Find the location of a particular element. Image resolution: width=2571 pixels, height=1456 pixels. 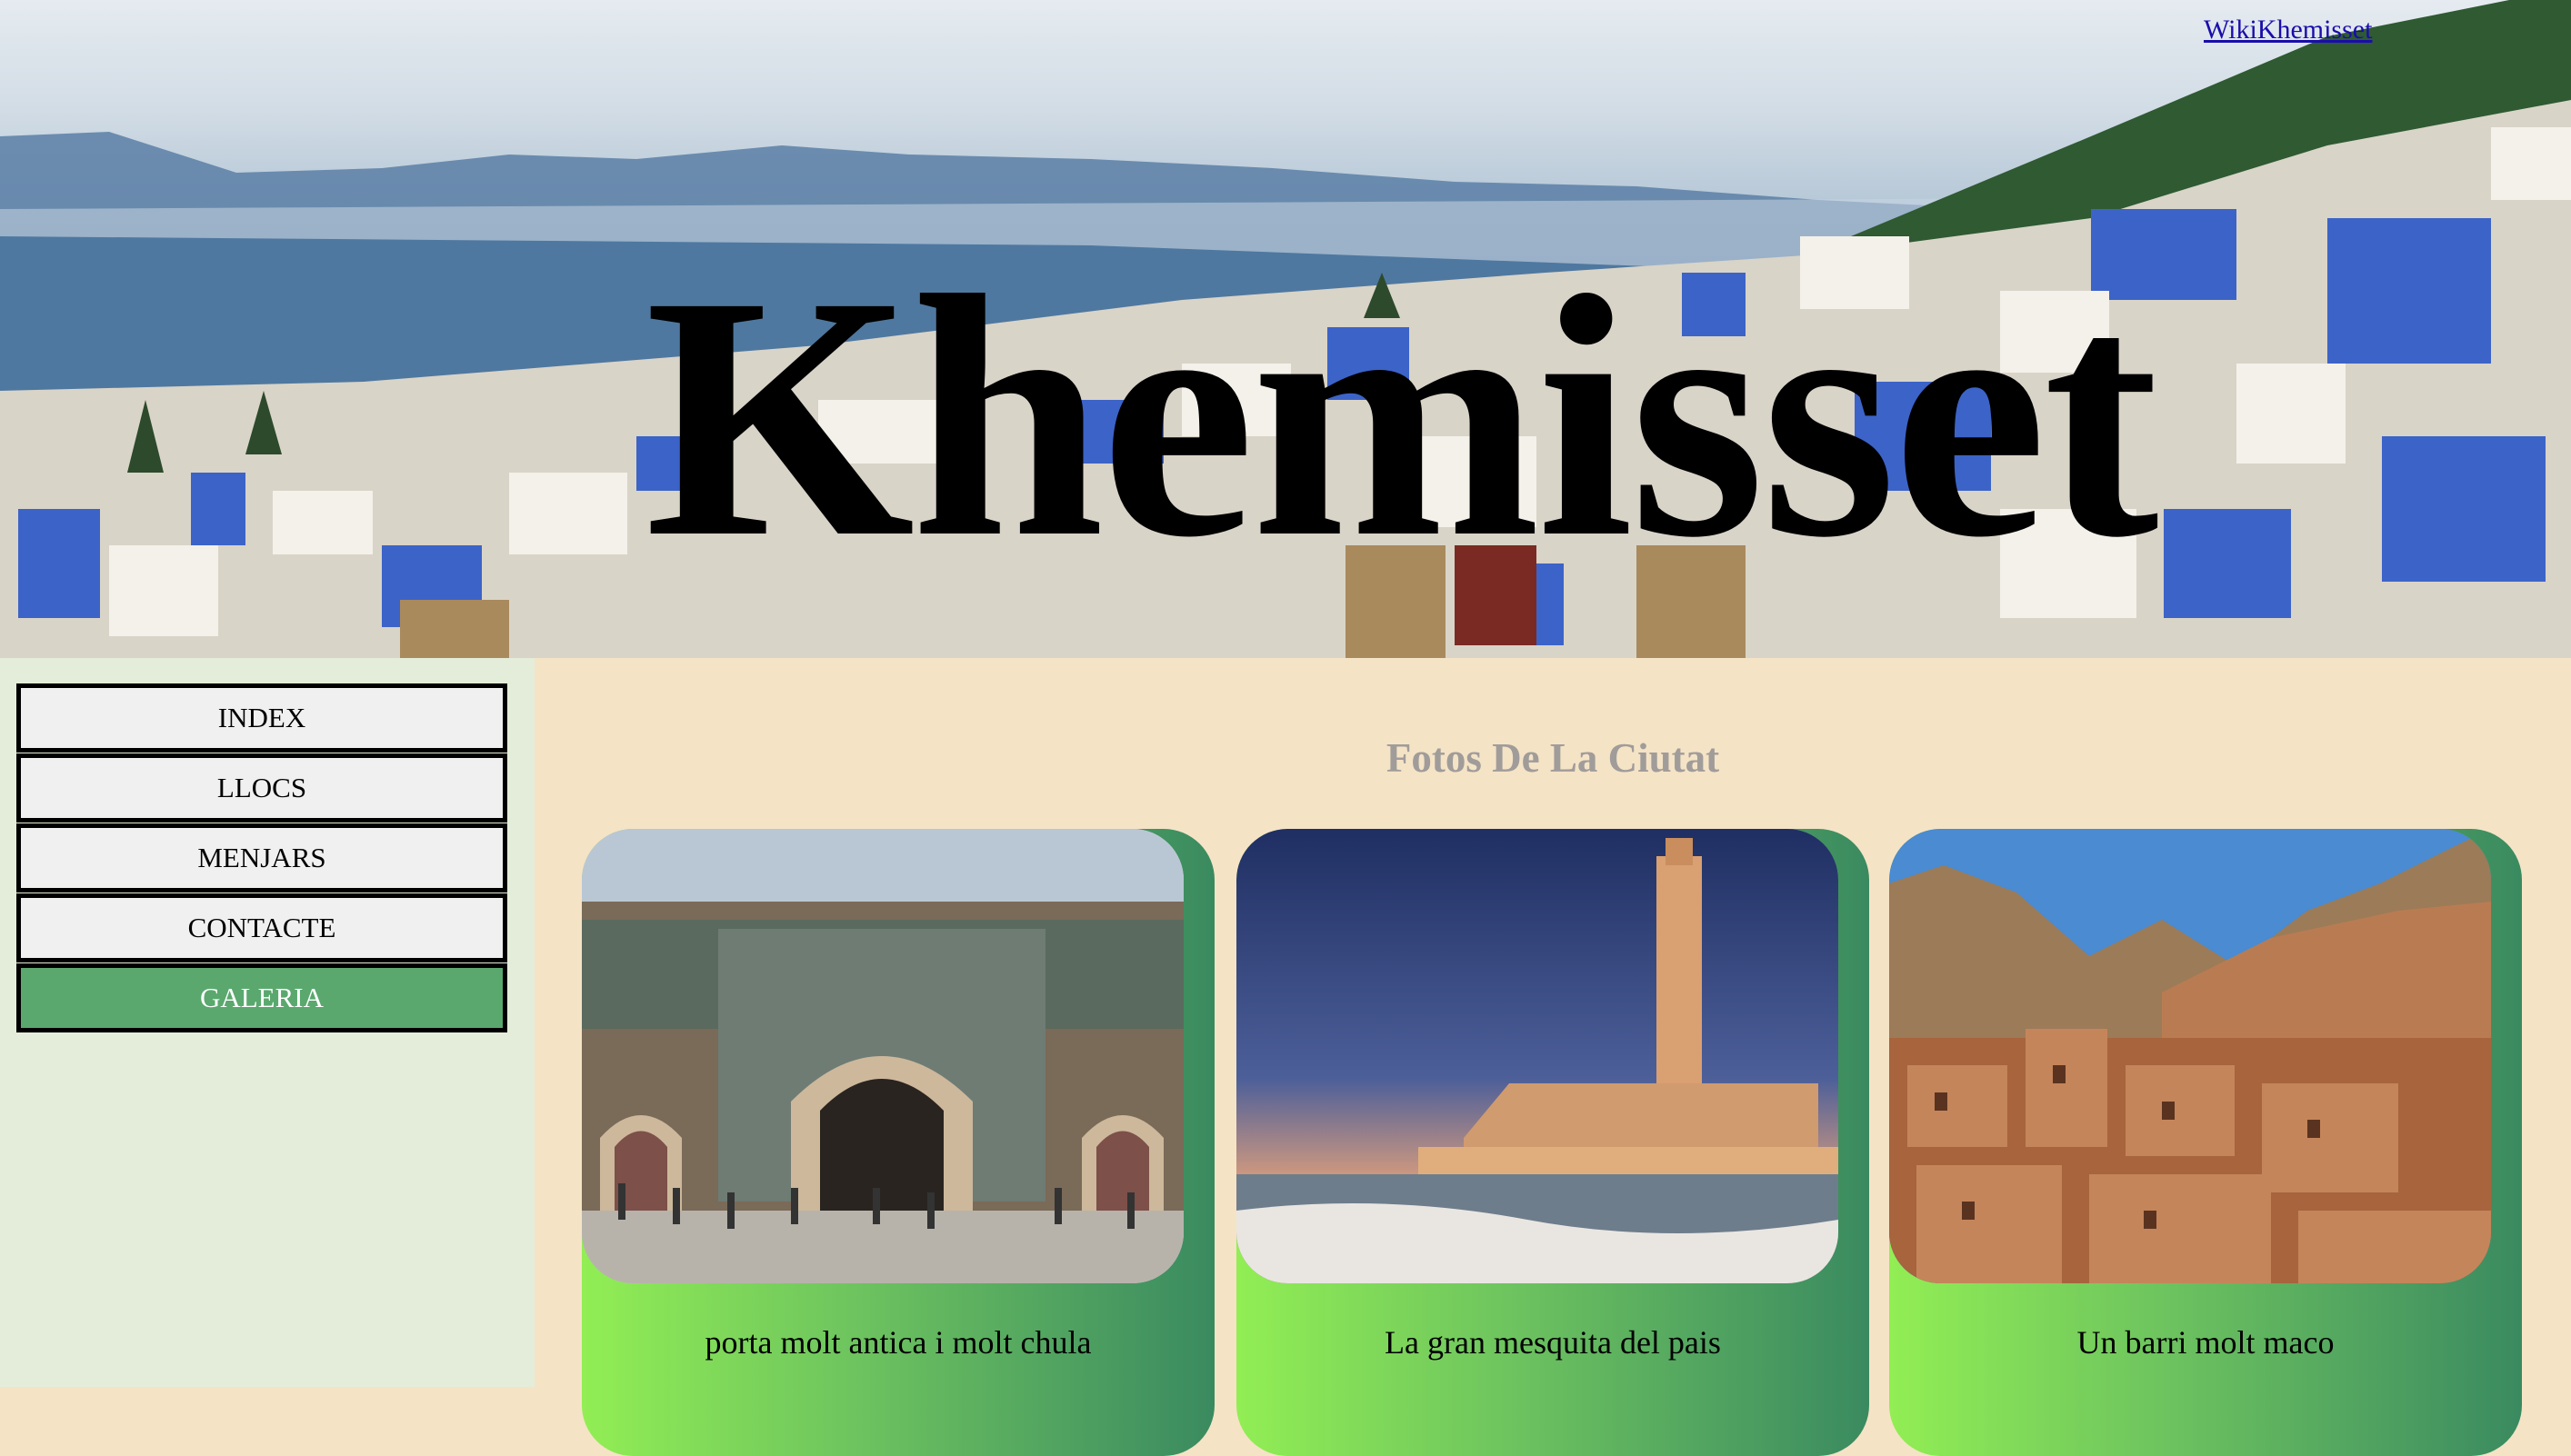

gate-illustration is located at coordinates (883, 1056).